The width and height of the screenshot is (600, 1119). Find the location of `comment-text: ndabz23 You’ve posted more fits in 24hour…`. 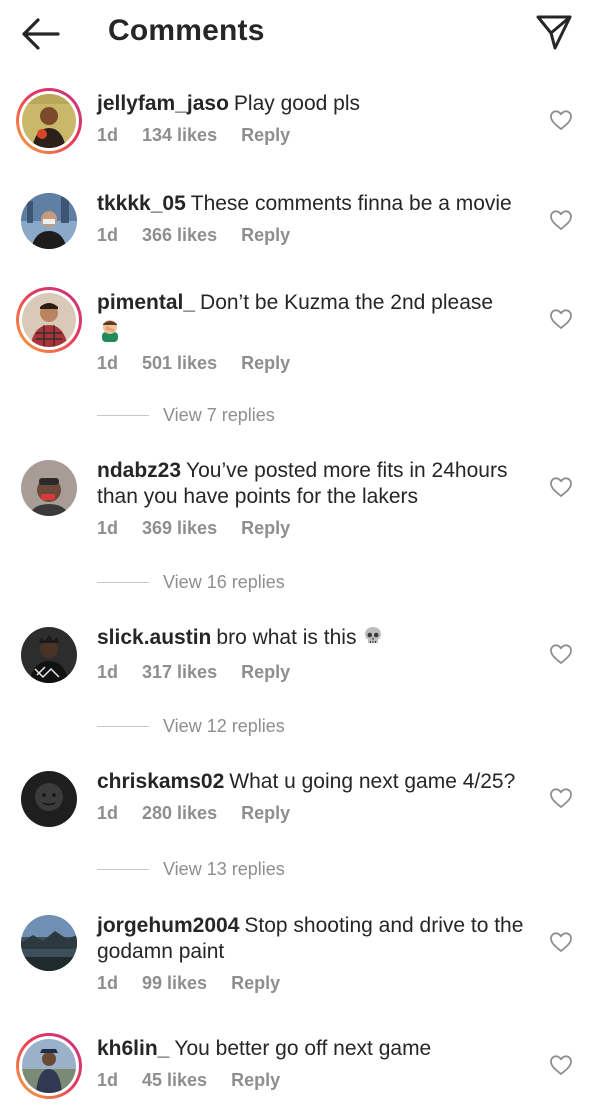

comment-text: ndabz23 You’ve posted more fits in 24hour… is located at coordinates (316, 484).